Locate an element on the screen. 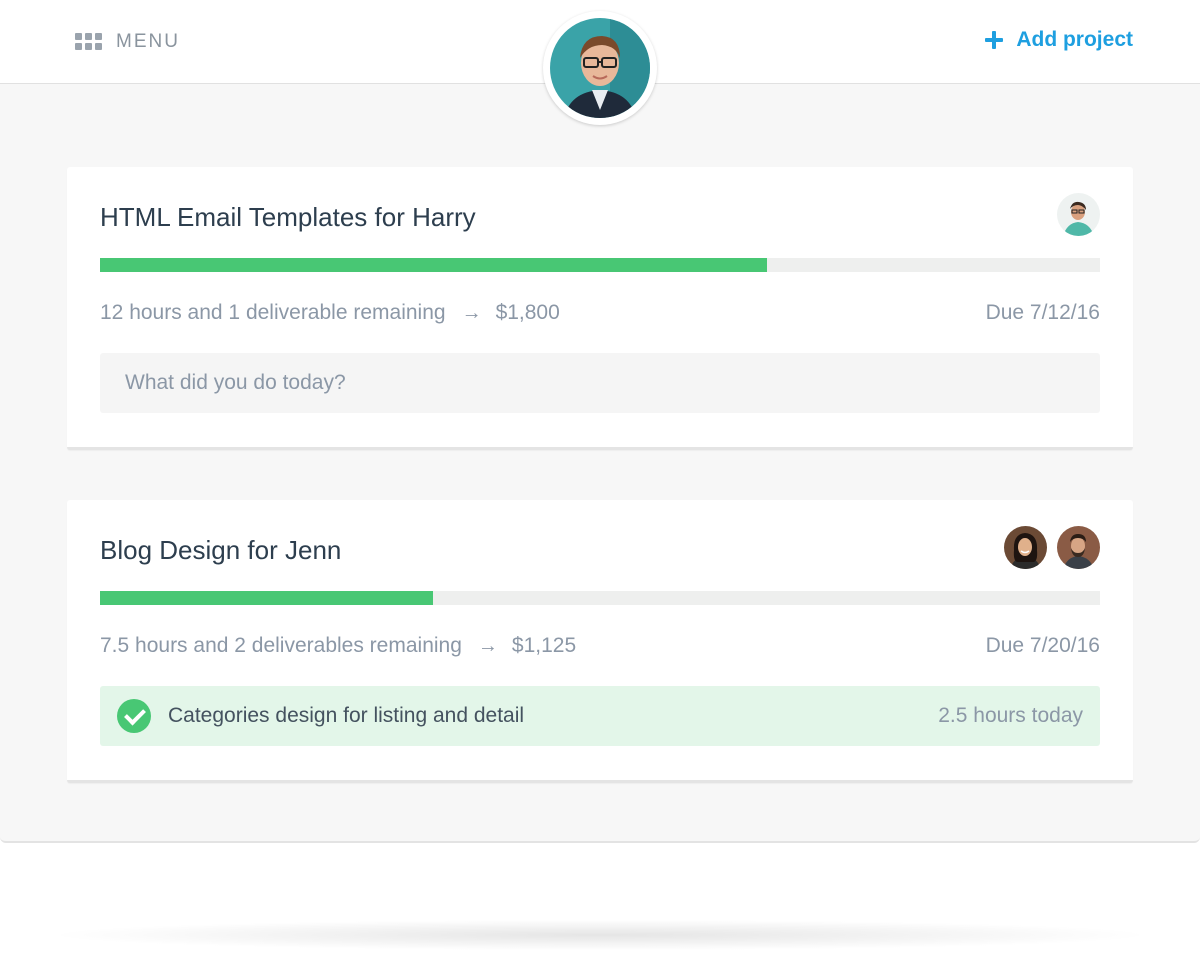  drop-shadow is located at coordinates (600, 935).